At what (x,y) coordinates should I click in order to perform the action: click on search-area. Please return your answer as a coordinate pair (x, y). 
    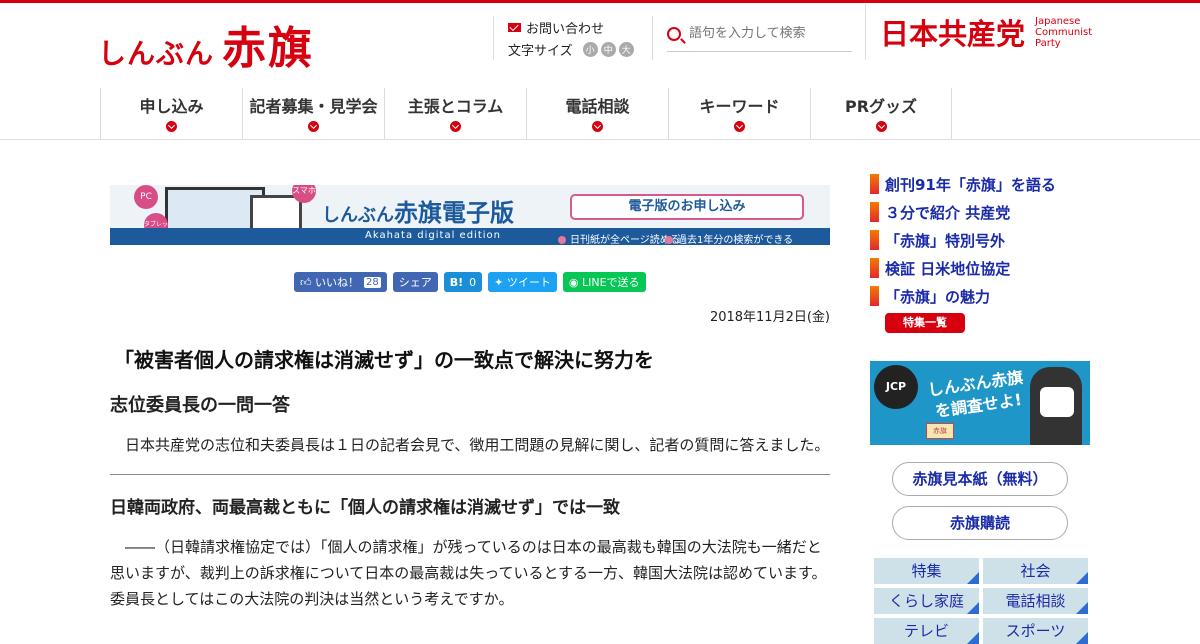
    Looking at the image, I should click on (758, 38).